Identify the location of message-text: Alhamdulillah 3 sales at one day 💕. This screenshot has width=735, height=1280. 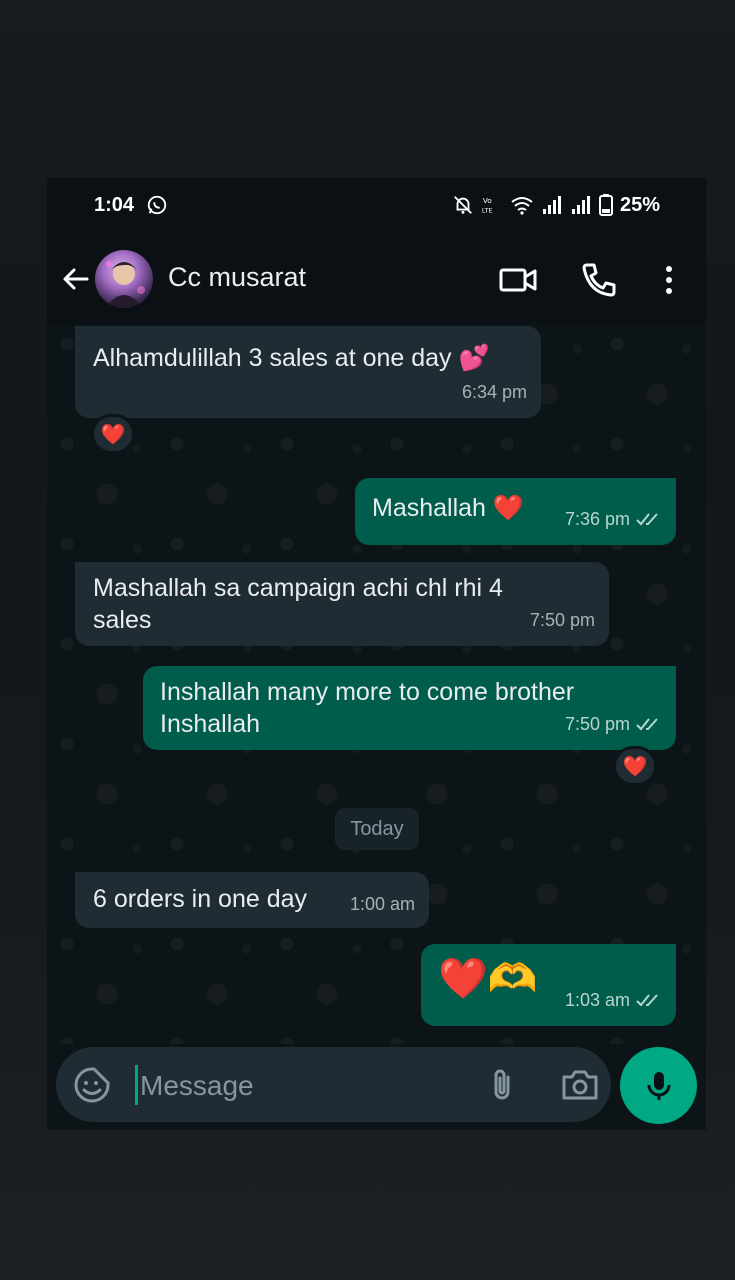
(291, 358).